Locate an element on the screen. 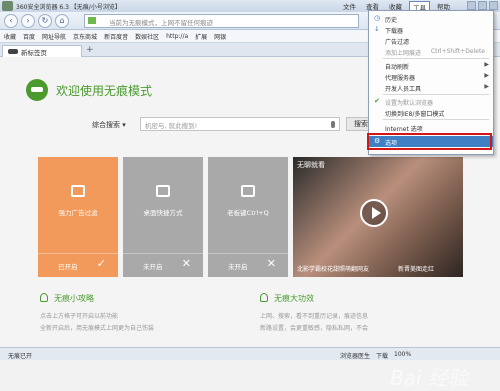 Image resolution: width=500 pixels, height=391 pixels. tile-ad-filter: 强力广告过滤 已开启 ✓ is located at coordinates (78, 217).